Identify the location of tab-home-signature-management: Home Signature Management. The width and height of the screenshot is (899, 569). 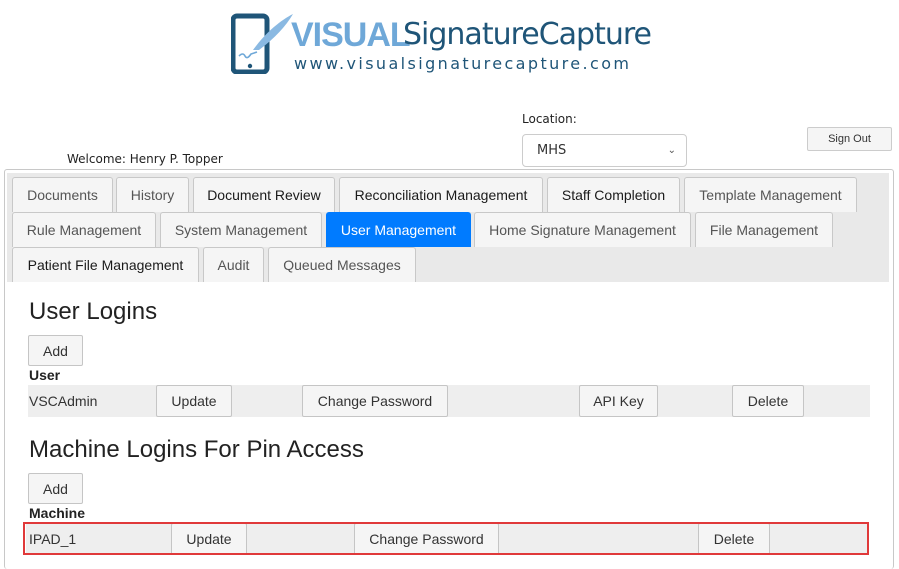
(582, 229).